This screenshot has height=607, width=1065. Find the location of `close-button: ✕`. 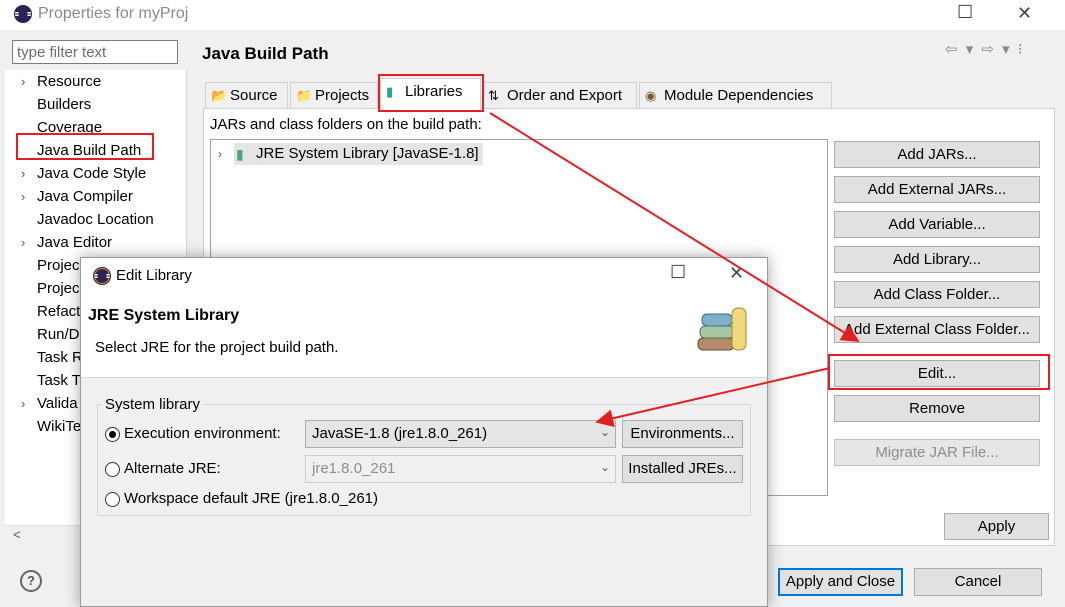

close-button: ✕ is located at coordinates (1024, 13).